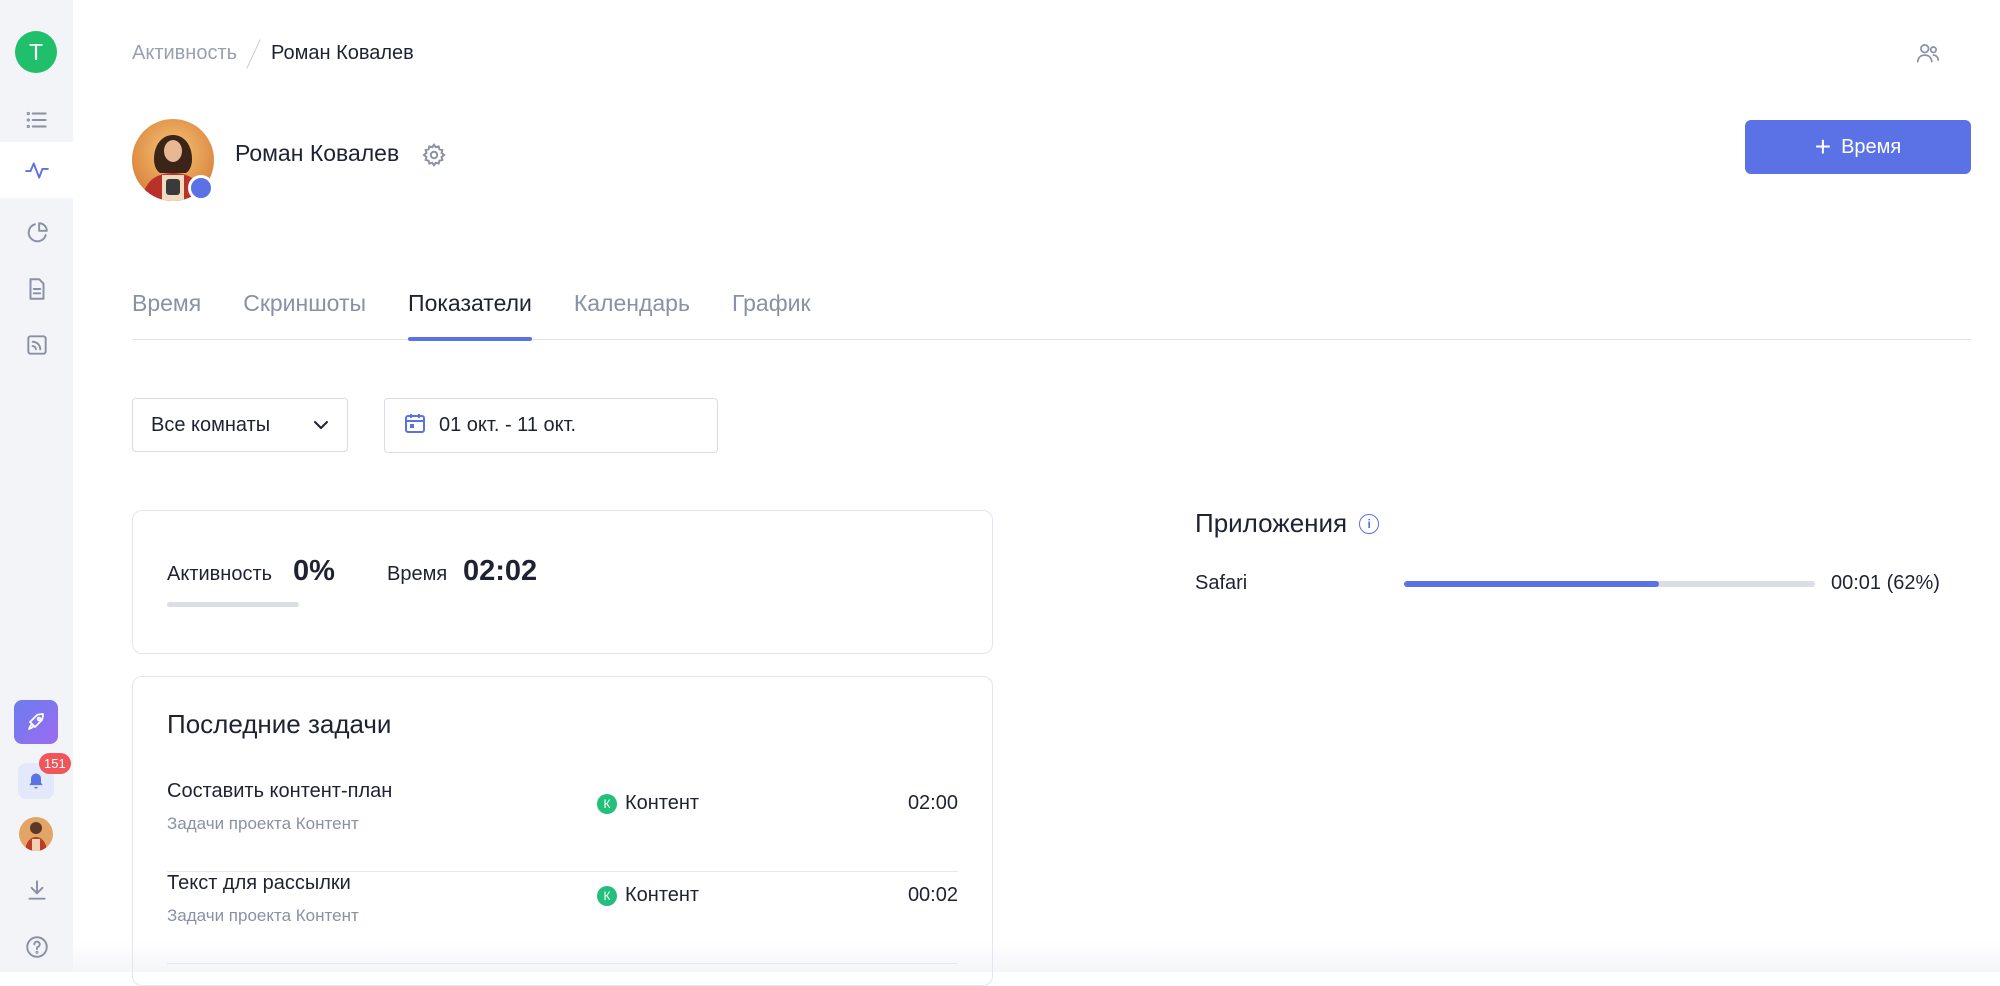  I want to click on task-time: 00:02, so click(932, 895).